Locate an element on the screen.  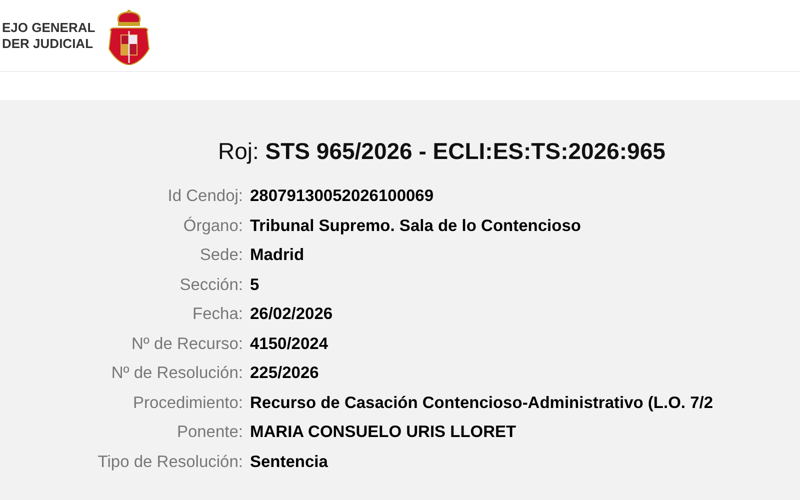
field-value: MARIA CONSUELO URIS LLORET is located at coordinates (384, 432).